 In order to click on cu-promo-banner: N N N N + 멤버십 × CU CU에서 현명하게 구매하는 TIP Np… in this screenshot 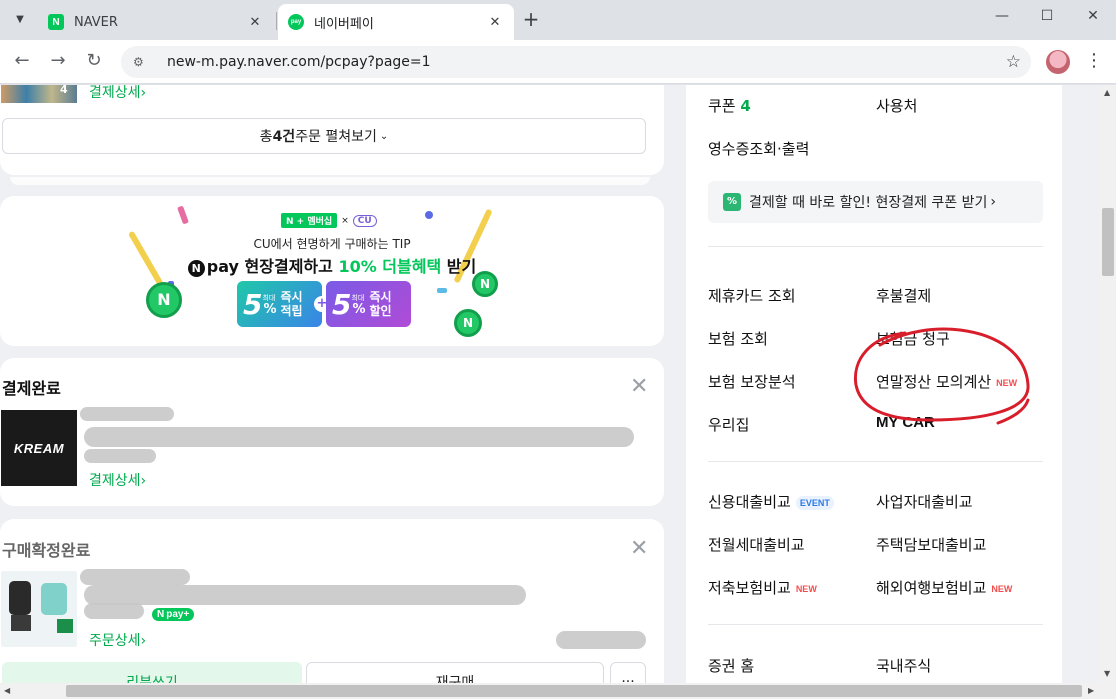, I will do `click(332, 271)`.